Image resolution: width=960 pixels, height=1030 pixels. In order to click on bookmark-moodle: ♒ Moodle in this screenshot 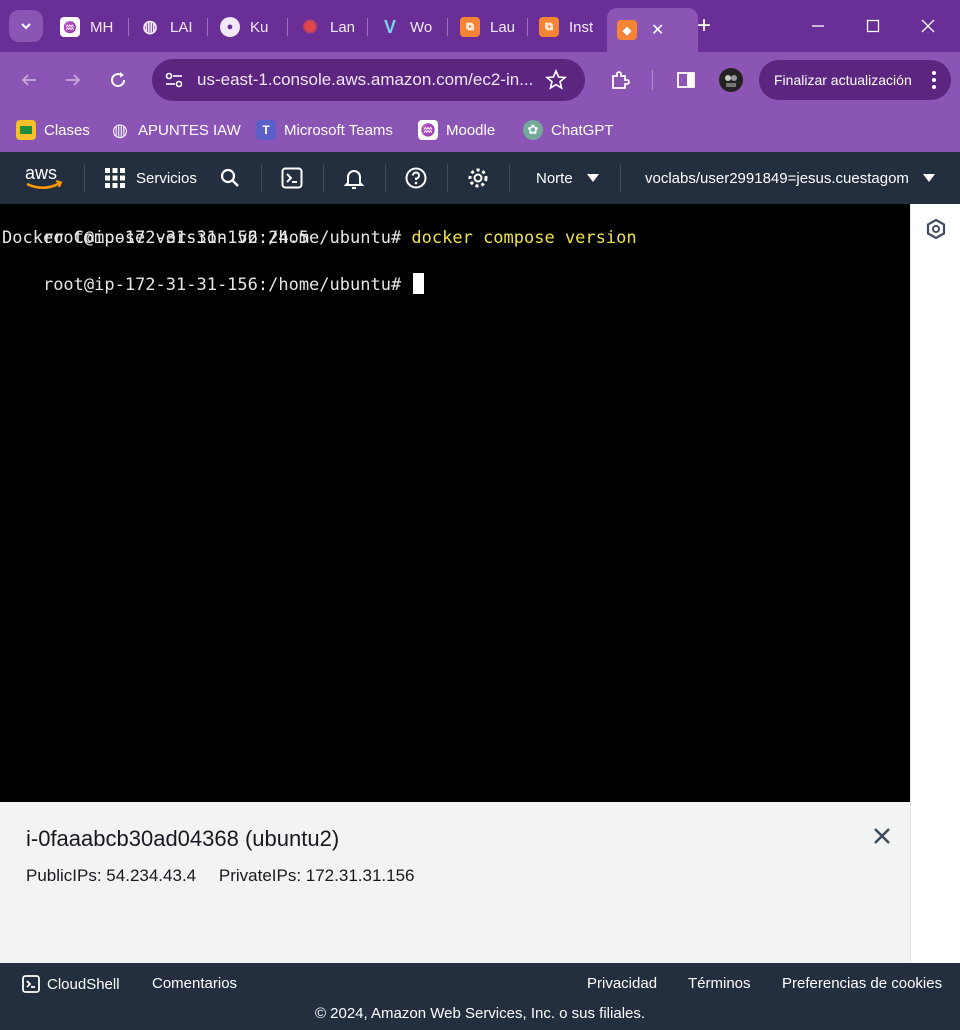, I will do `click(456, 130)`.